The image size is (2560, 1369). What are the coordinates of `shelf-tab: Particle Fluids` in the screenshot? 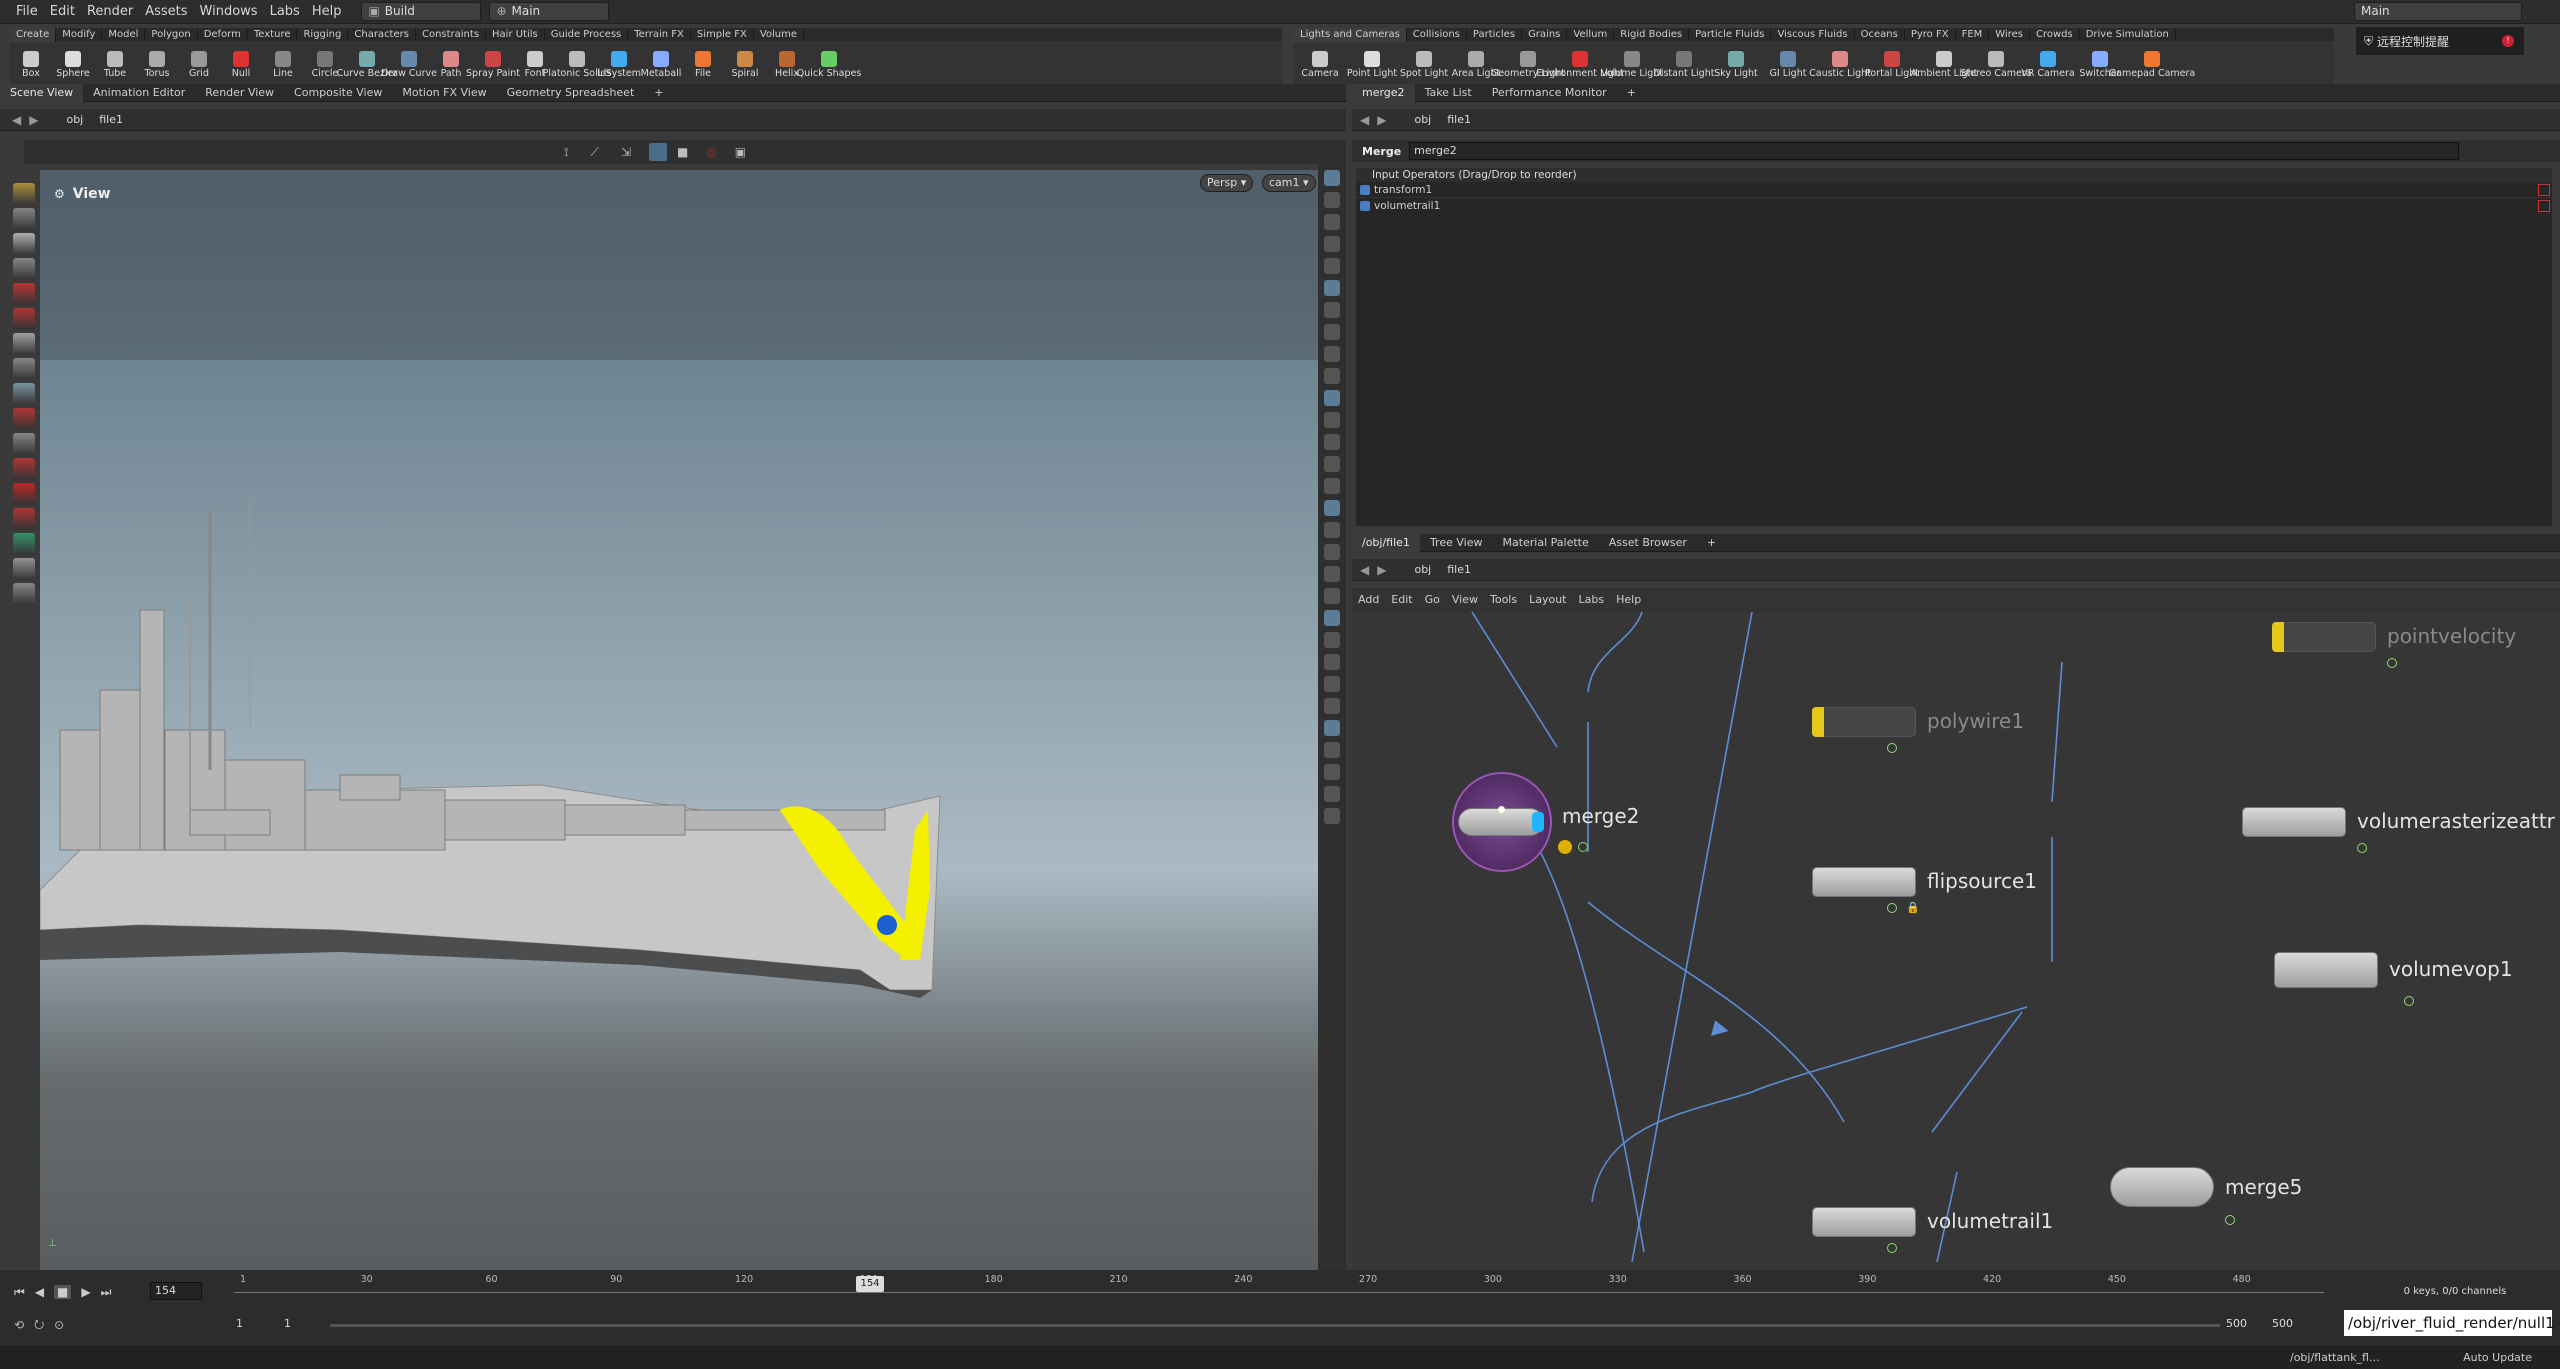 It's located at (1730, 35).